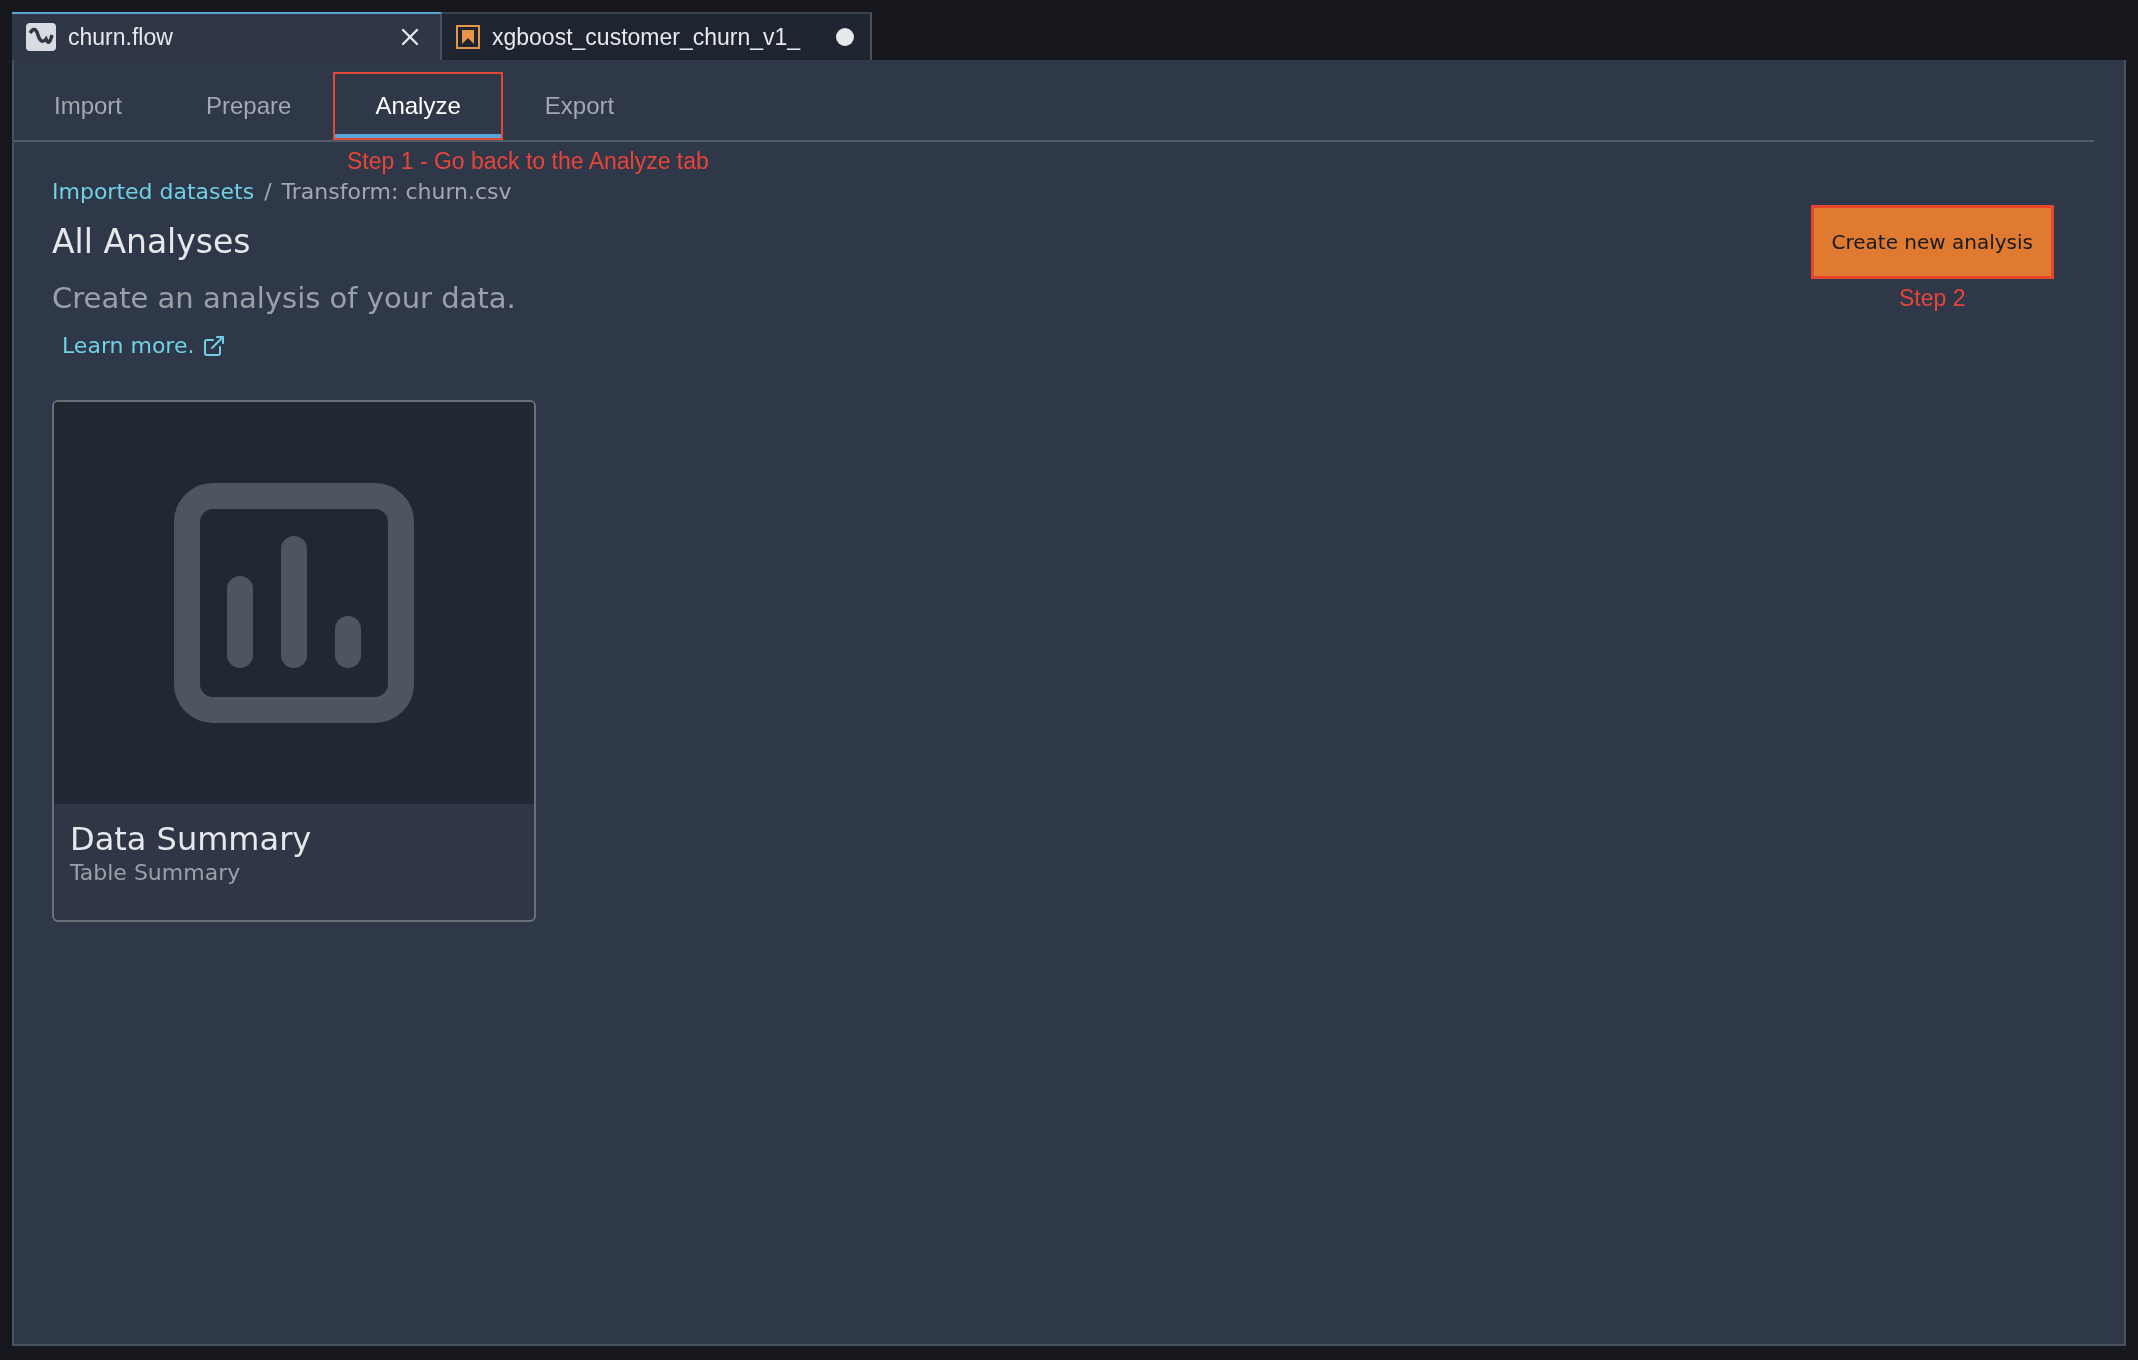 The image size is (2138, 1360). What do you see at coordinates (468, 37) in the screenshot?
I see `bookmark-icon` at bounding box center [468, 37].